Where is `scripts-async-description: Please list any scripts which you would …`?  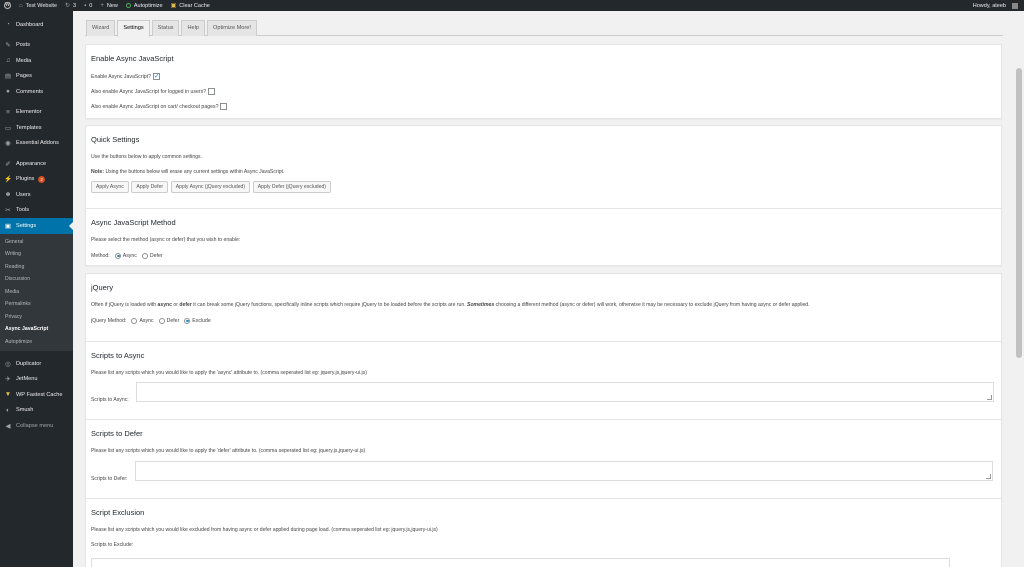
scripts-async-description: Please list any scripts which you would … is located at coordinates (229, 373).